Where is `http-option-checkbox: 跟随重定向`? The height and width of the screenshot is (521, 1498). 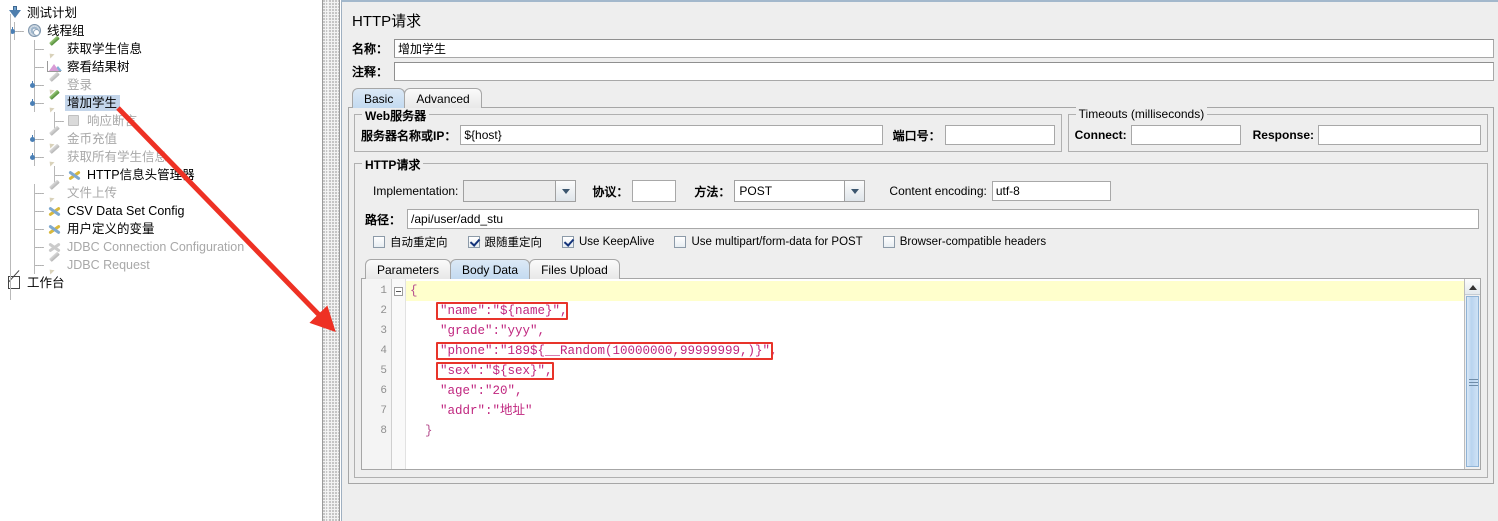
http-option-checkbox: 跟随重定向 is located at coordinates (504, 242).